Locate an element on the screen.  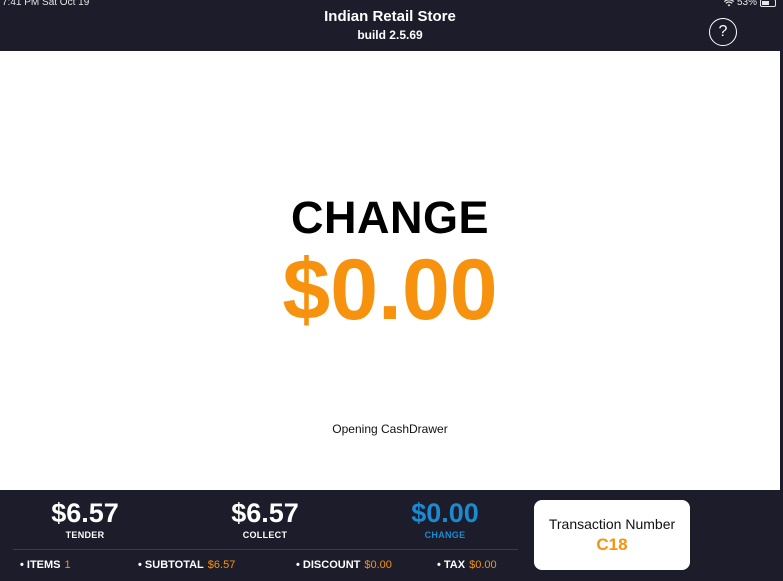
discount-value: $0.00 is located at coordinates (378, 565).